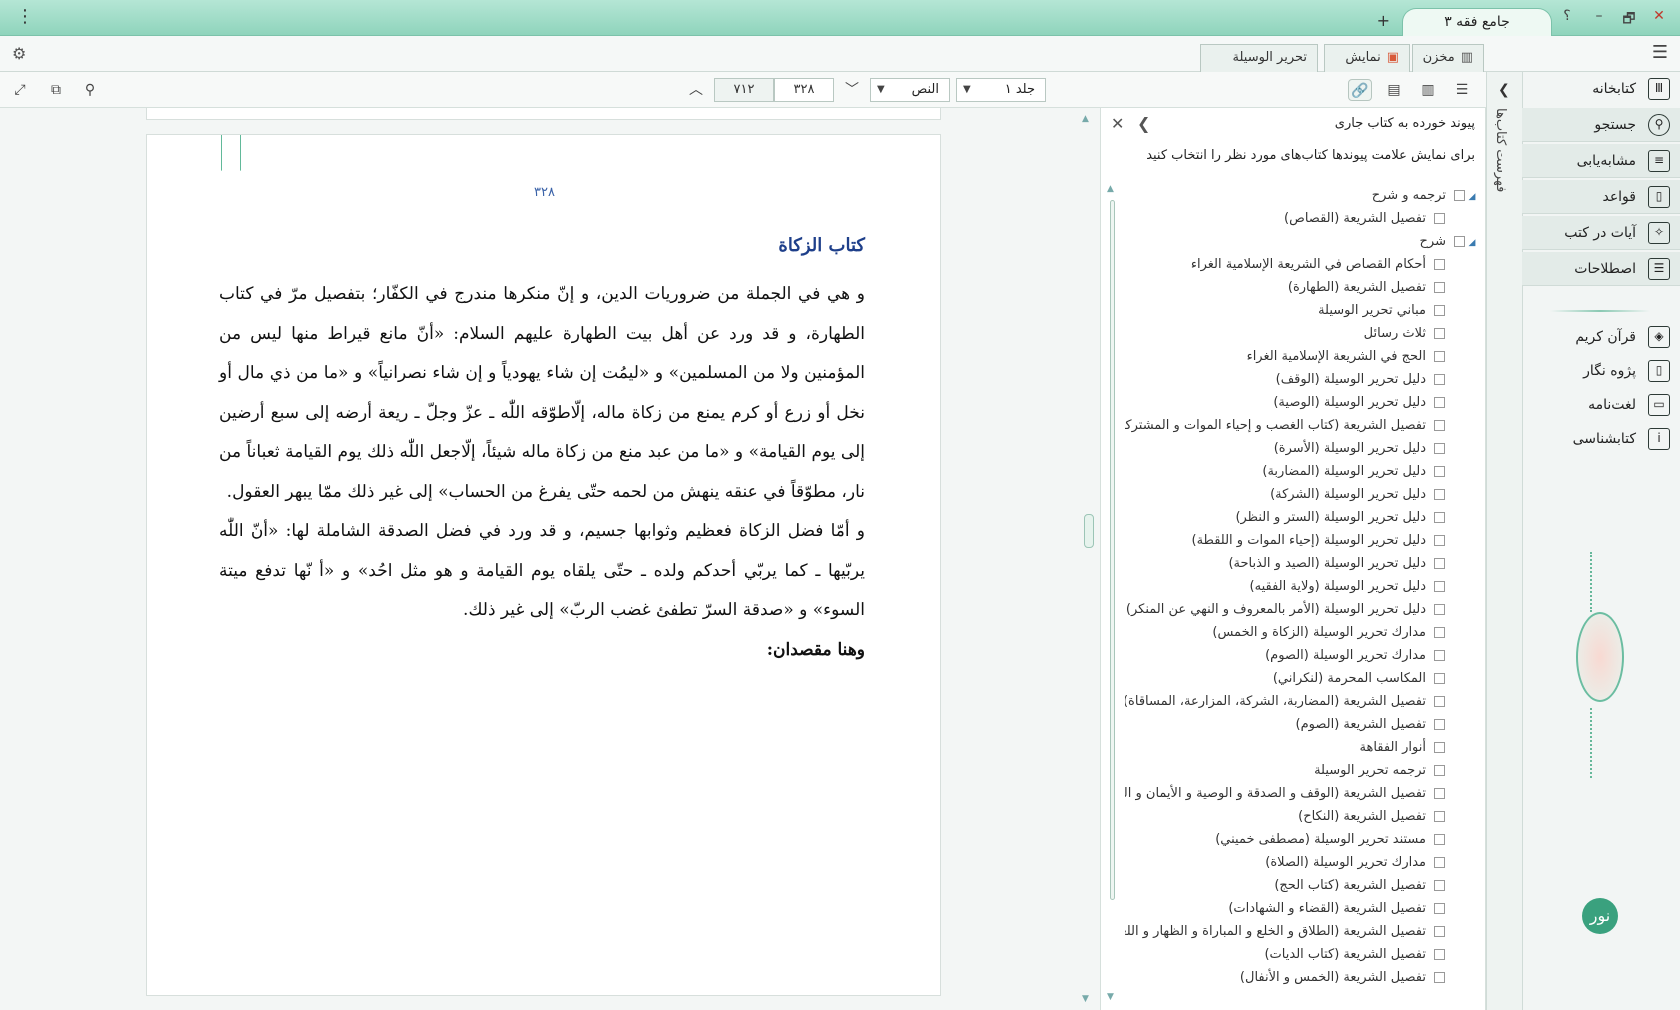 The width and height of the screenshot is (1680, 1010). Describe the element at coordinates (1305, 402) in the screenshot. I see `tree-item: دليل تحرير الوسيلة (الوصية)` at that location.